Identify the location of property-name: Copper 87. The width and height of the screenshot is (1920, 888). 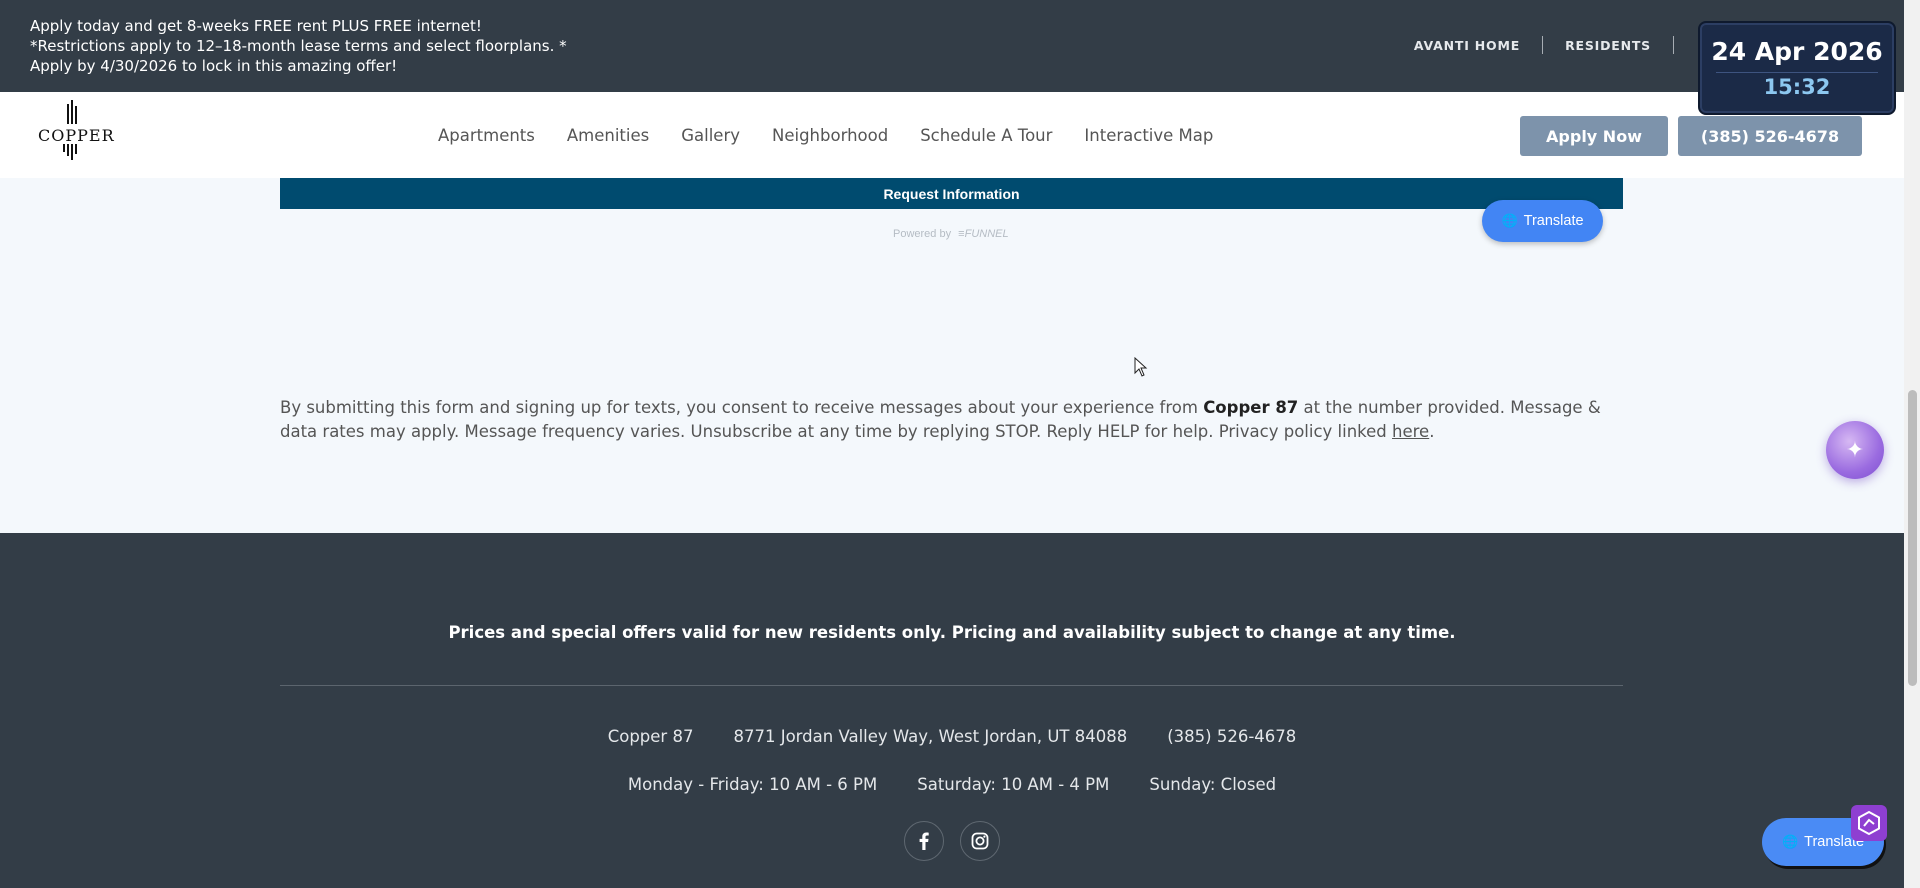
(650, 736).